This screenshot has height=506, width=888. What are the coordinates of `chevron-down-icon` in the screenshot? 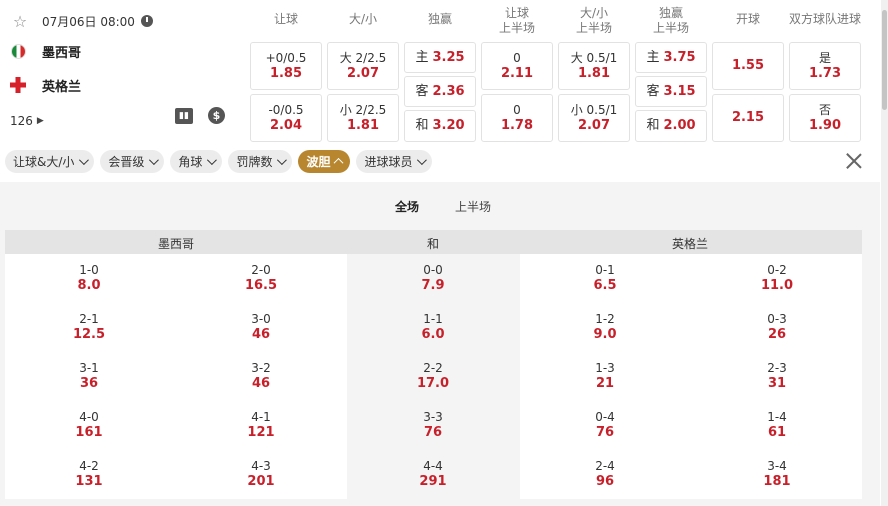 It's located at (212, 160).